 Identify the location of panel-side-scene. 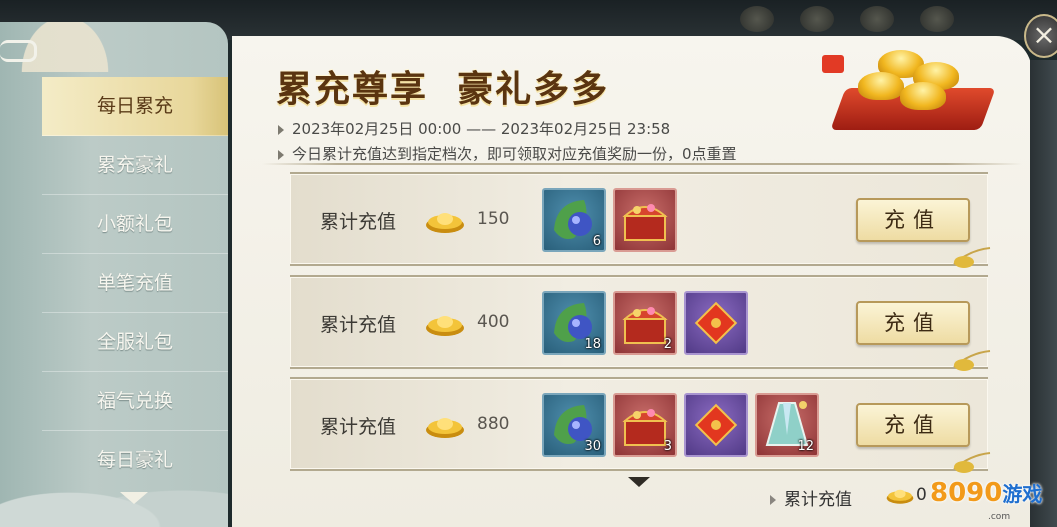
(1043, 293).